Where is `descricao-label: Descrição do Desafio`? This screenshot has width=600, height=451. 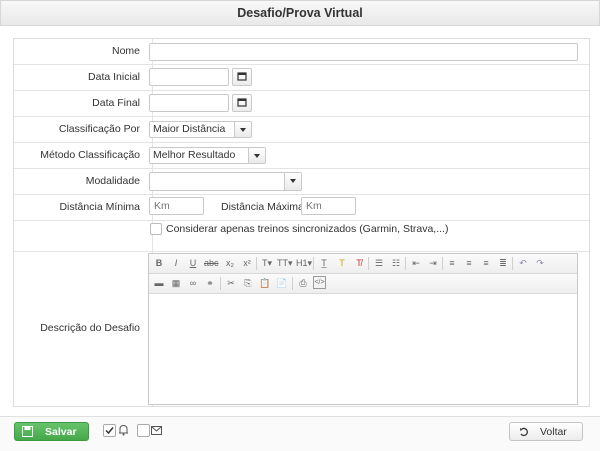
descricao-label: Descrição do Desafio is located at coordinates (90, 328).